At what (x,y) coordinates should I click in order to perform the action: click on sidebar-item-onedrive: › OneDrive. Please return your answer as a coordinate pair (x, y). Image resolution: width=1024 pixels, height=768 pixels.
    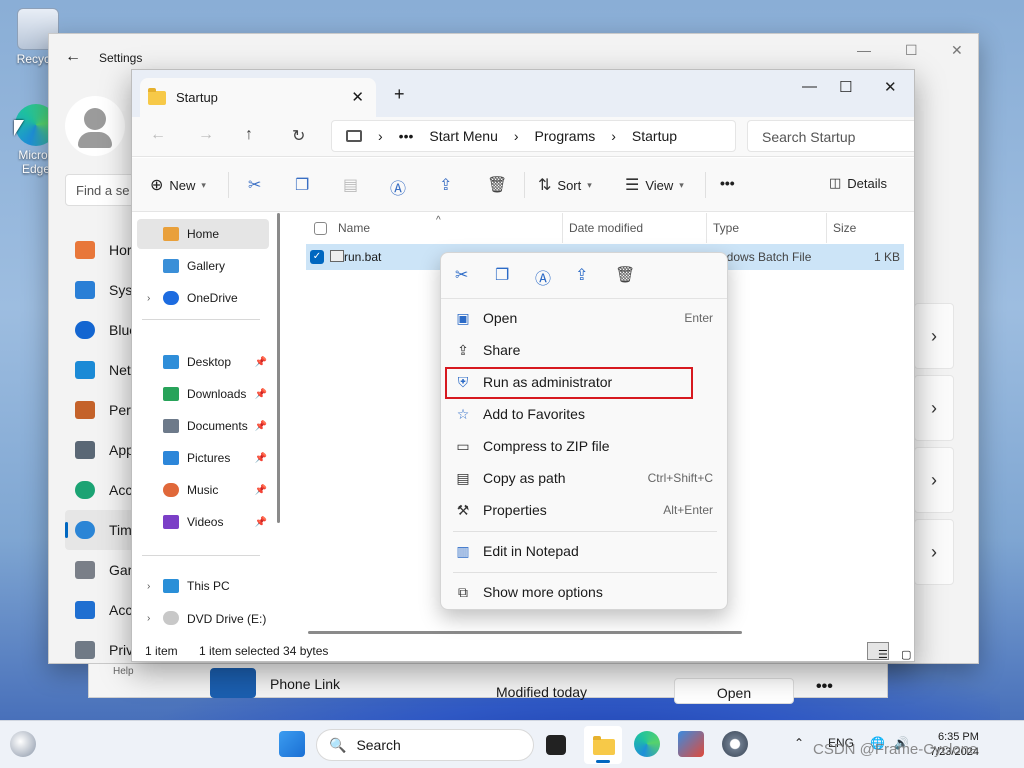
    Looking at the image, I should click on (203, 298).